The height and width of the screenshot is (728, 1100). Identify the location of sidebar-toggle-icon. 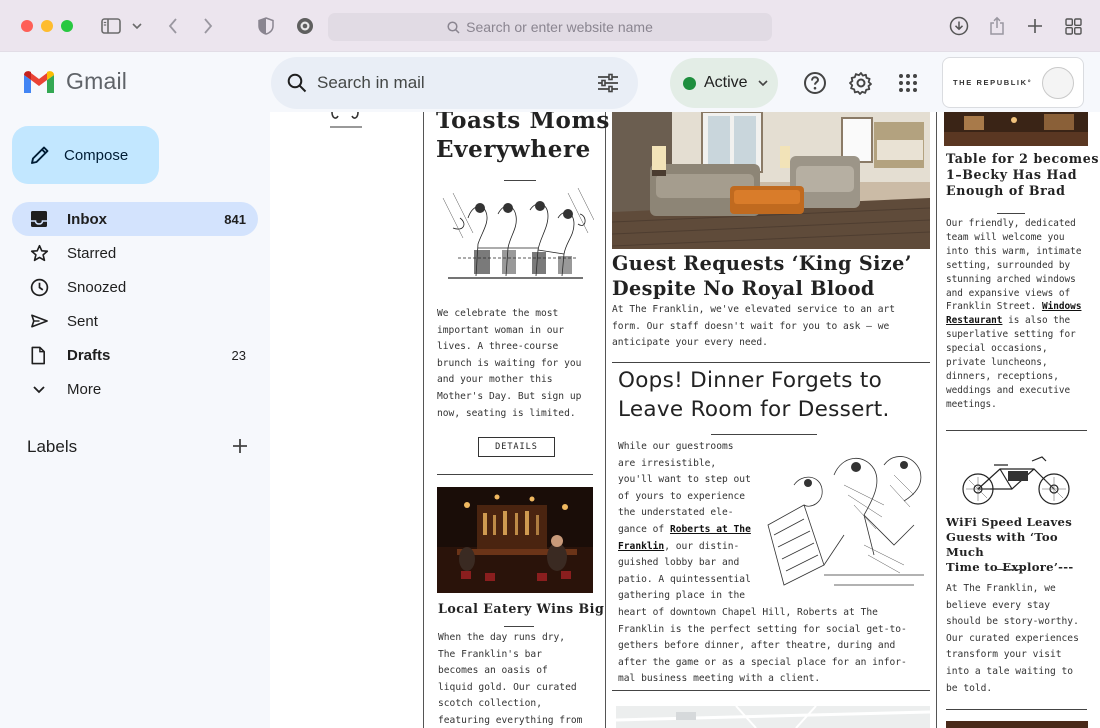
(111, 26).